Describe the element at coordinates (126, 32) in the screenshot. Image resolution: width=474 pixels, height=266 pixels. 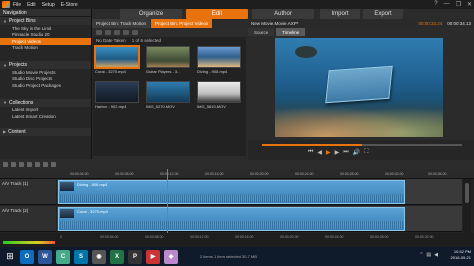
I see `star-icon` at that location.